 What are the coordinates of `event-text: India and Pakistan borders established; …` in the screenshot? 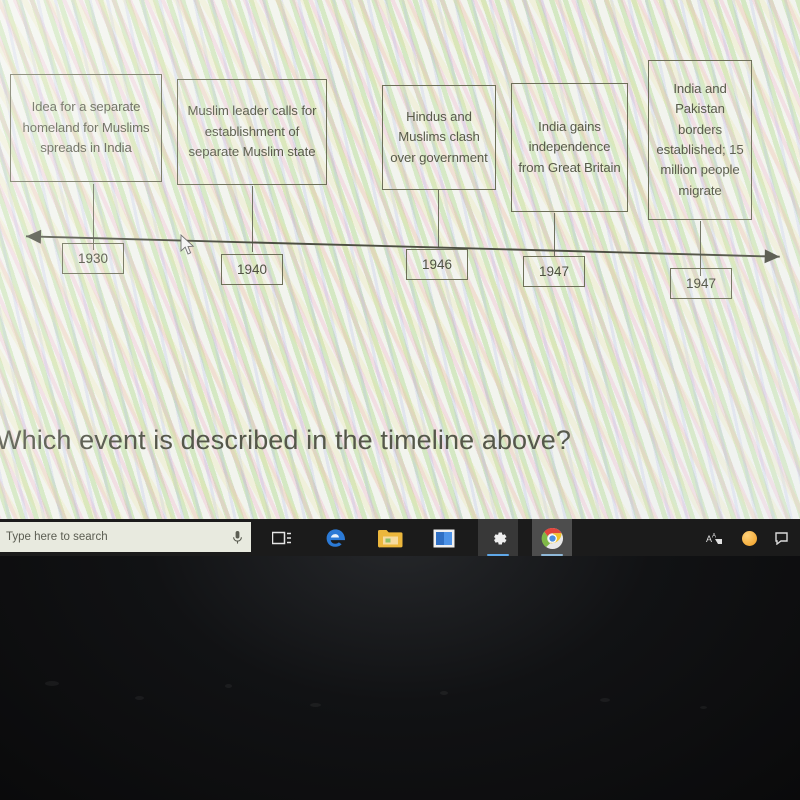 It's located at (700, 139).